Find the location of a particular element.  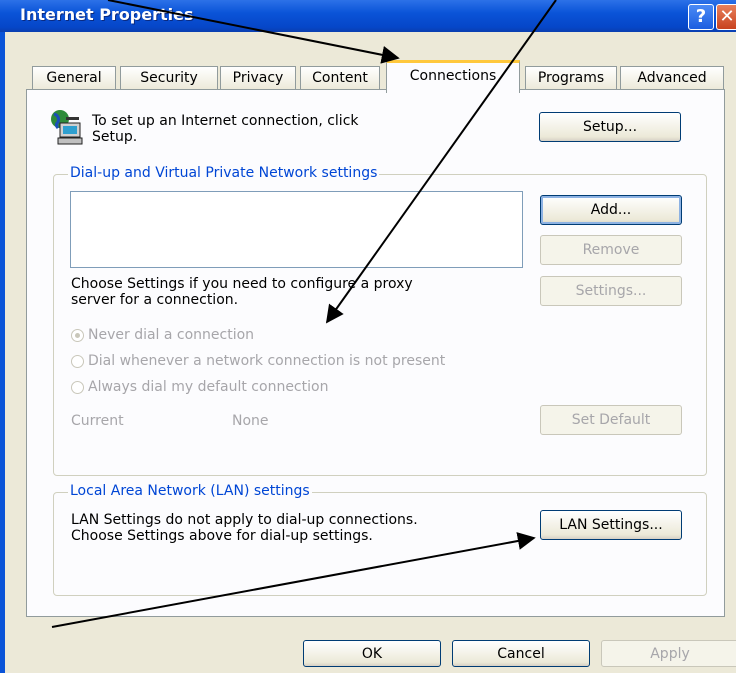

set-default-button: Set Default is located at coordinates (611, 420).